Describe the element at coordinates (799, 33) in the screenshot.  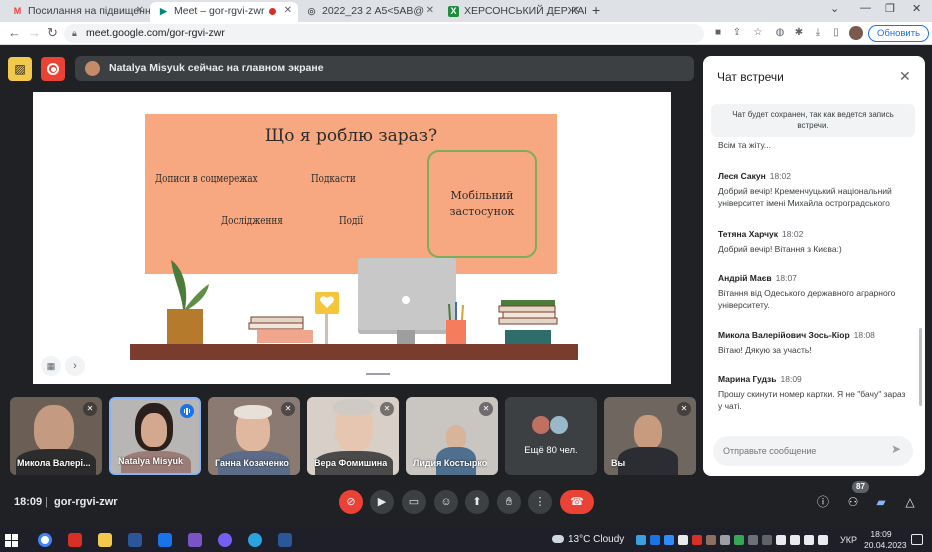
I see `puzzle-icon: ✱` at that location.